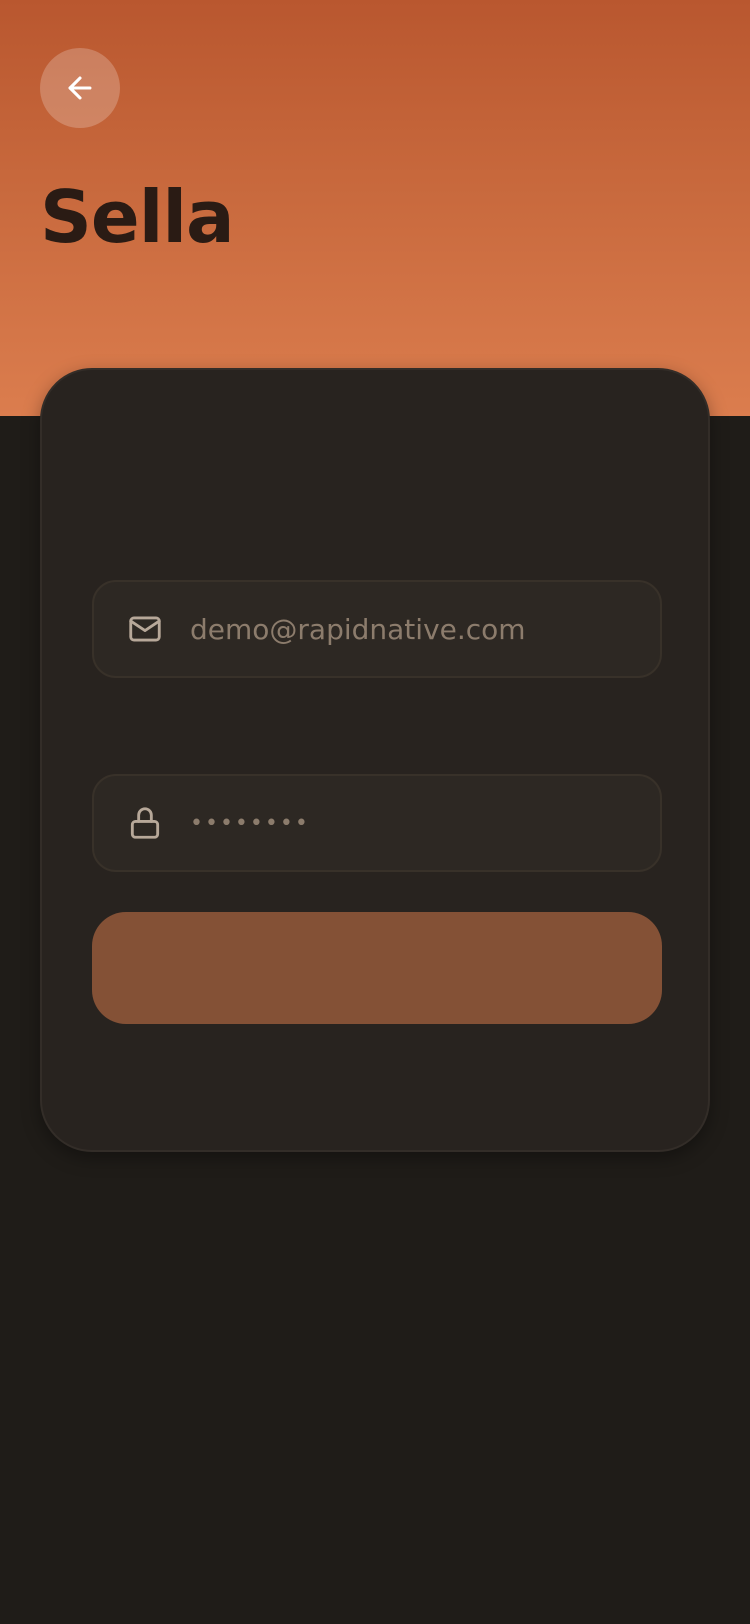 This screenshot has width=750, height=1624. I want to click on app-title: Sella, so click(137, 217).